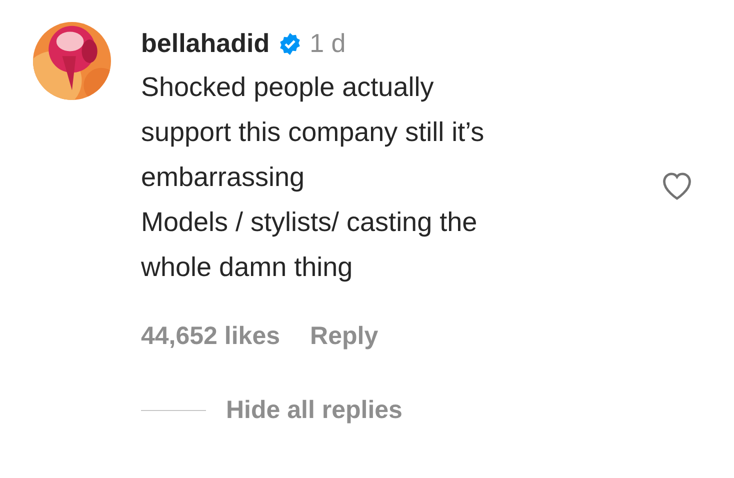  Describe the element at coordinates (205, 43) in the screenshot. I see `username: bellahadid` at that location.